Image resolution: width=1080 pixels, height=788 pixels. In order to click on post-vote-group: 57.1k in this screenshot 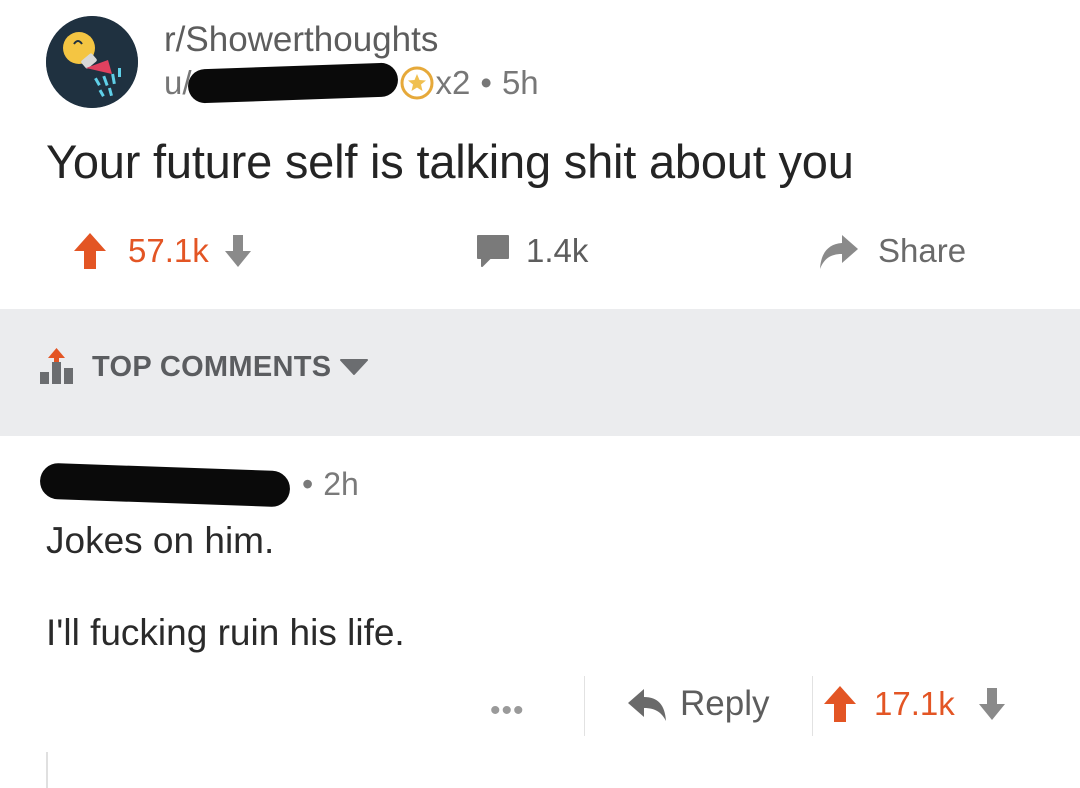, I will do `click(162, 251)`.